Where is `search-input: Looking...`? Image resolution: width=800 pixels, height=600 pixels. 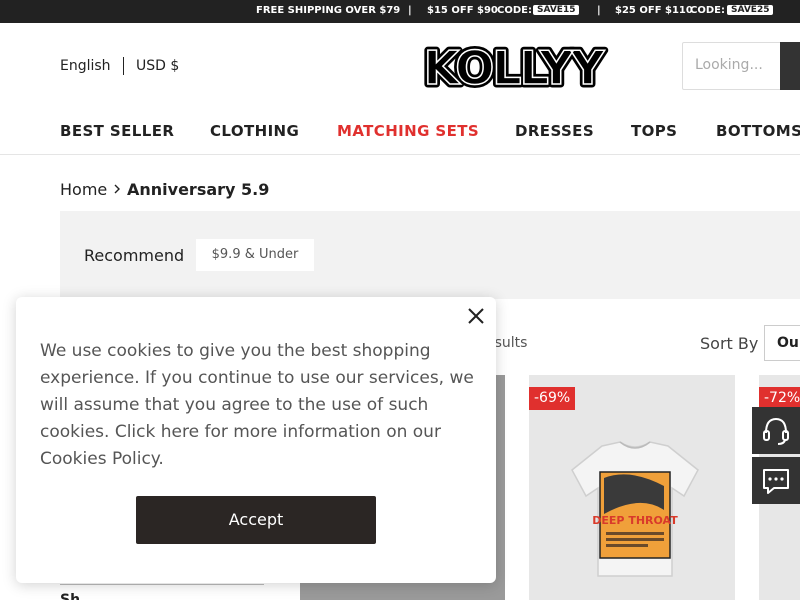 search-input: Looking... is located at coordinates (732, 66).